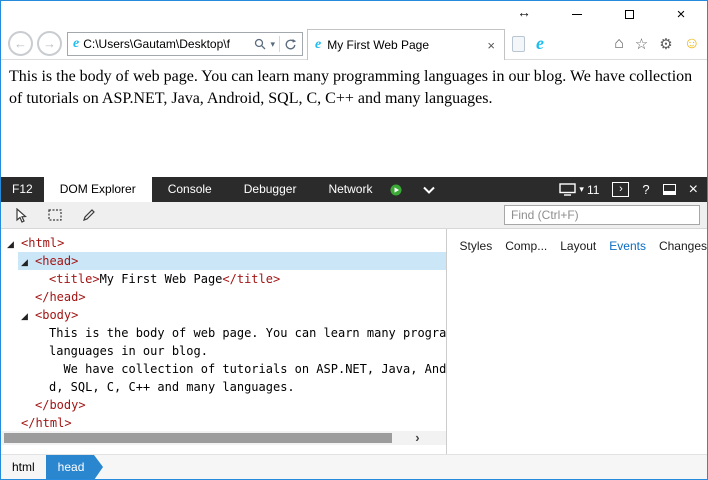  Describe the element at coordinates (540, 43) in the screenshot. I see `ie-logo-icon: e` at that location.